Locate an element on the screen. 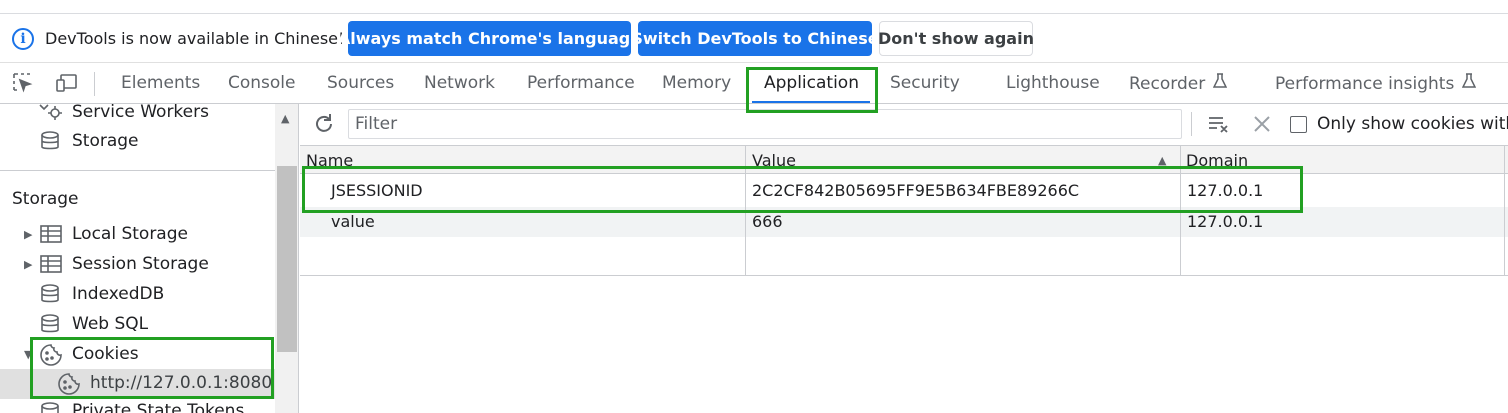 The width and height of the screenshot is (1508, 413). cell-name: JSESSIONID is located at coordinates (377, 190).